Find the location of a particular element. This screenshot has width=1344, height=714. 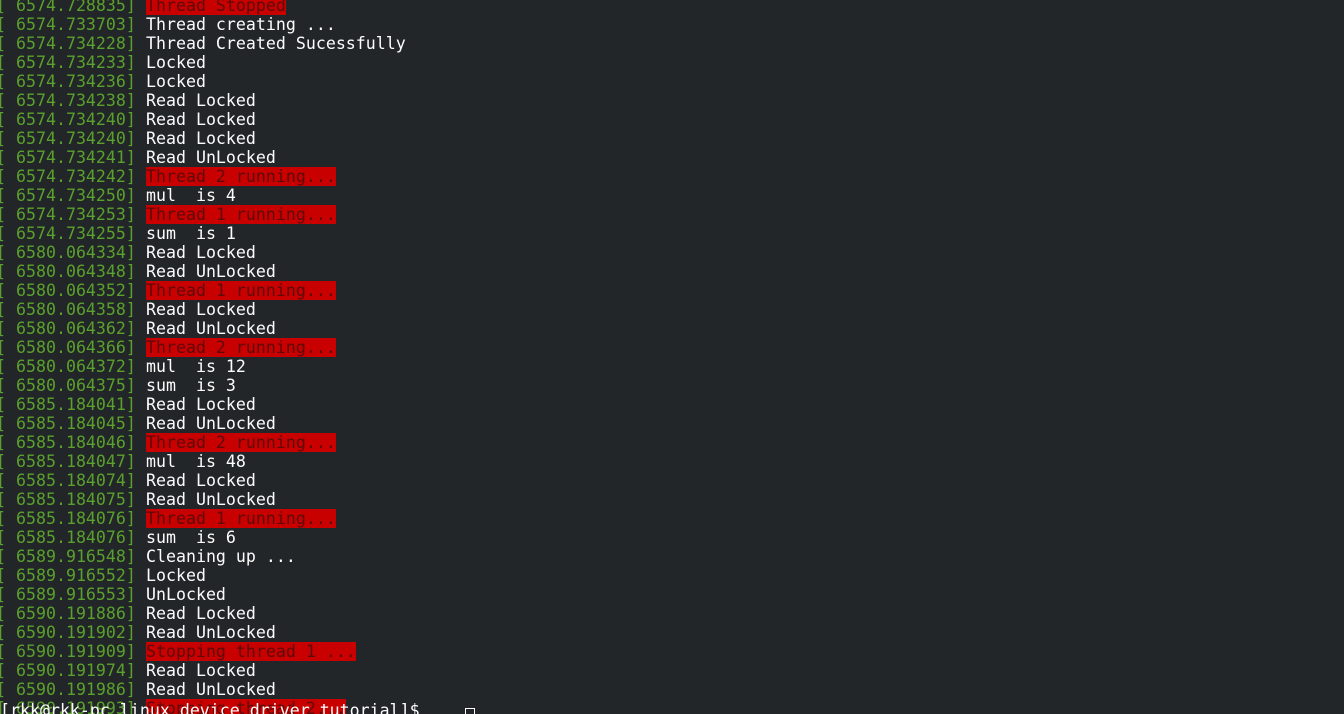

log-timestamp: 6580.064358] is located at coordinates (76, 309).